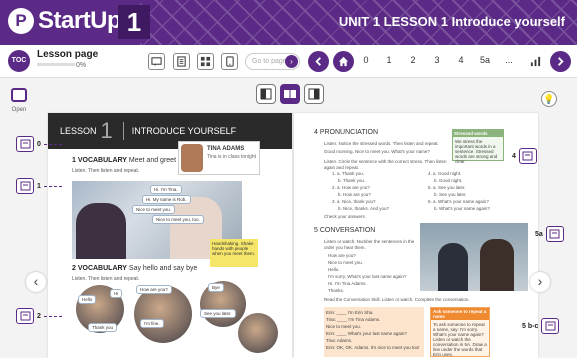 This screenshot has width=577, height=358. What do you see at coordinates (348, 173) in the screenshot?
I see `pron-item: 1. a. Thank you.` at bounding box center [348, 173].